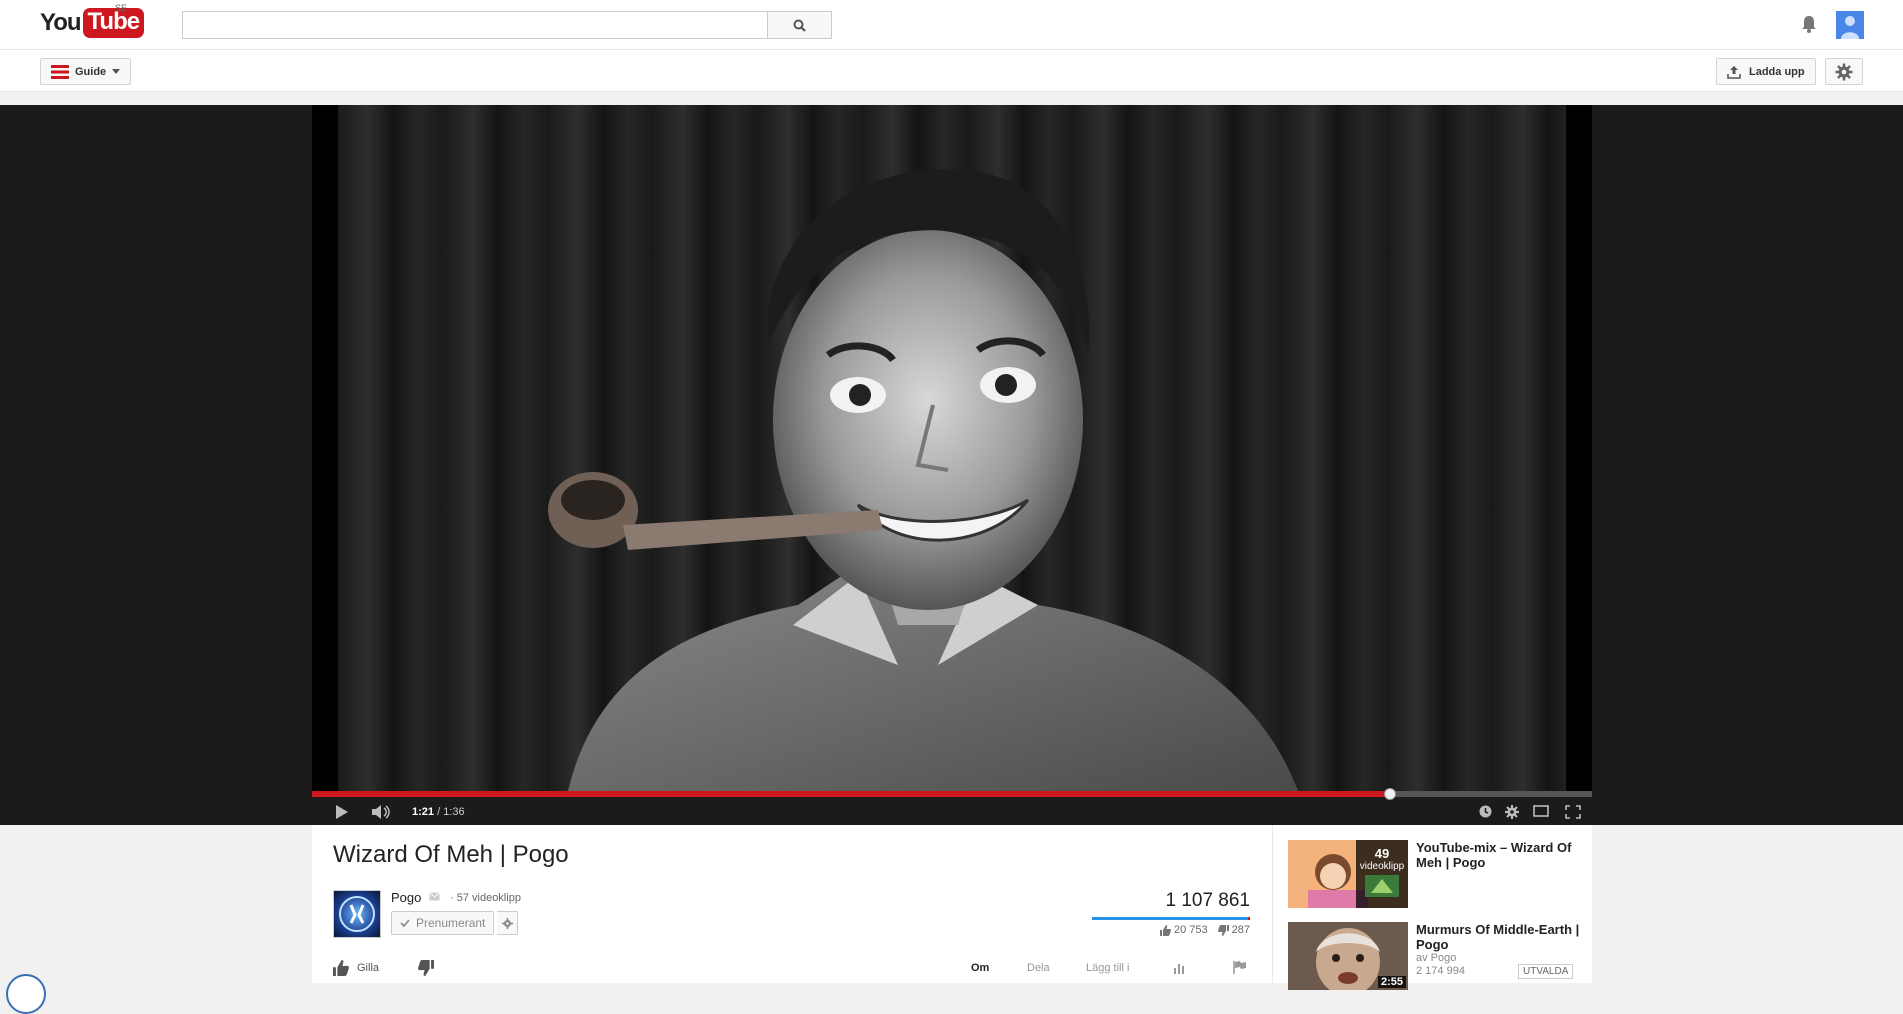 Image resolution: width=1903 pixels, height=1014 pixels. What do you see at coordinates (1389, 794) in the screenshot?
I see `progress-scrubber` at bounding box center [1389, 794].